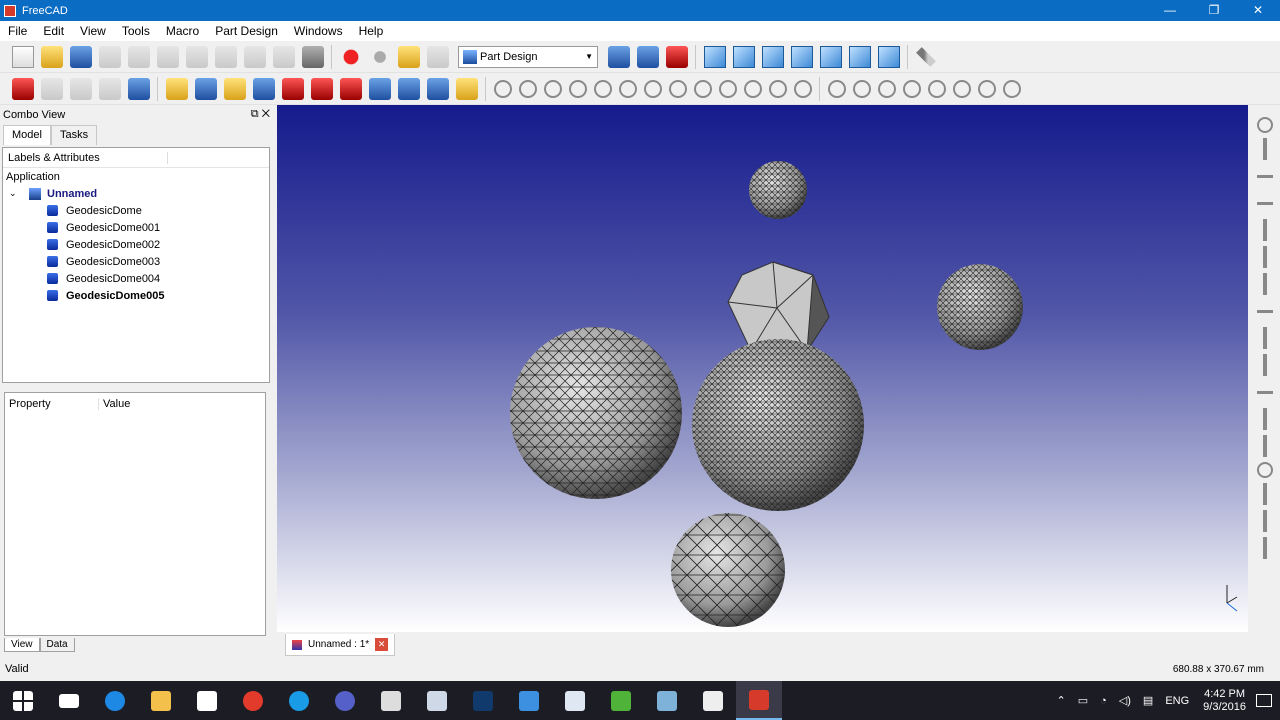 The height and width of the screenshot is (720, 1280). Describe the element at coordinates (225, 56) in the screenshot. I see `undo-icon` at that location.